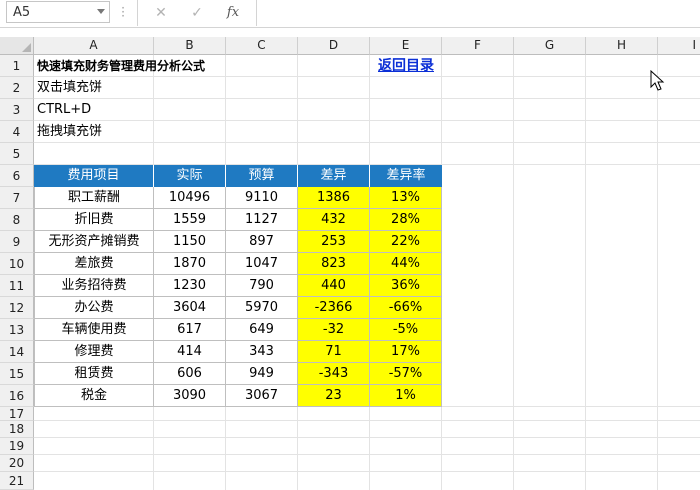  I want to click on more-options-icon: · · ·, so click(123, 12).